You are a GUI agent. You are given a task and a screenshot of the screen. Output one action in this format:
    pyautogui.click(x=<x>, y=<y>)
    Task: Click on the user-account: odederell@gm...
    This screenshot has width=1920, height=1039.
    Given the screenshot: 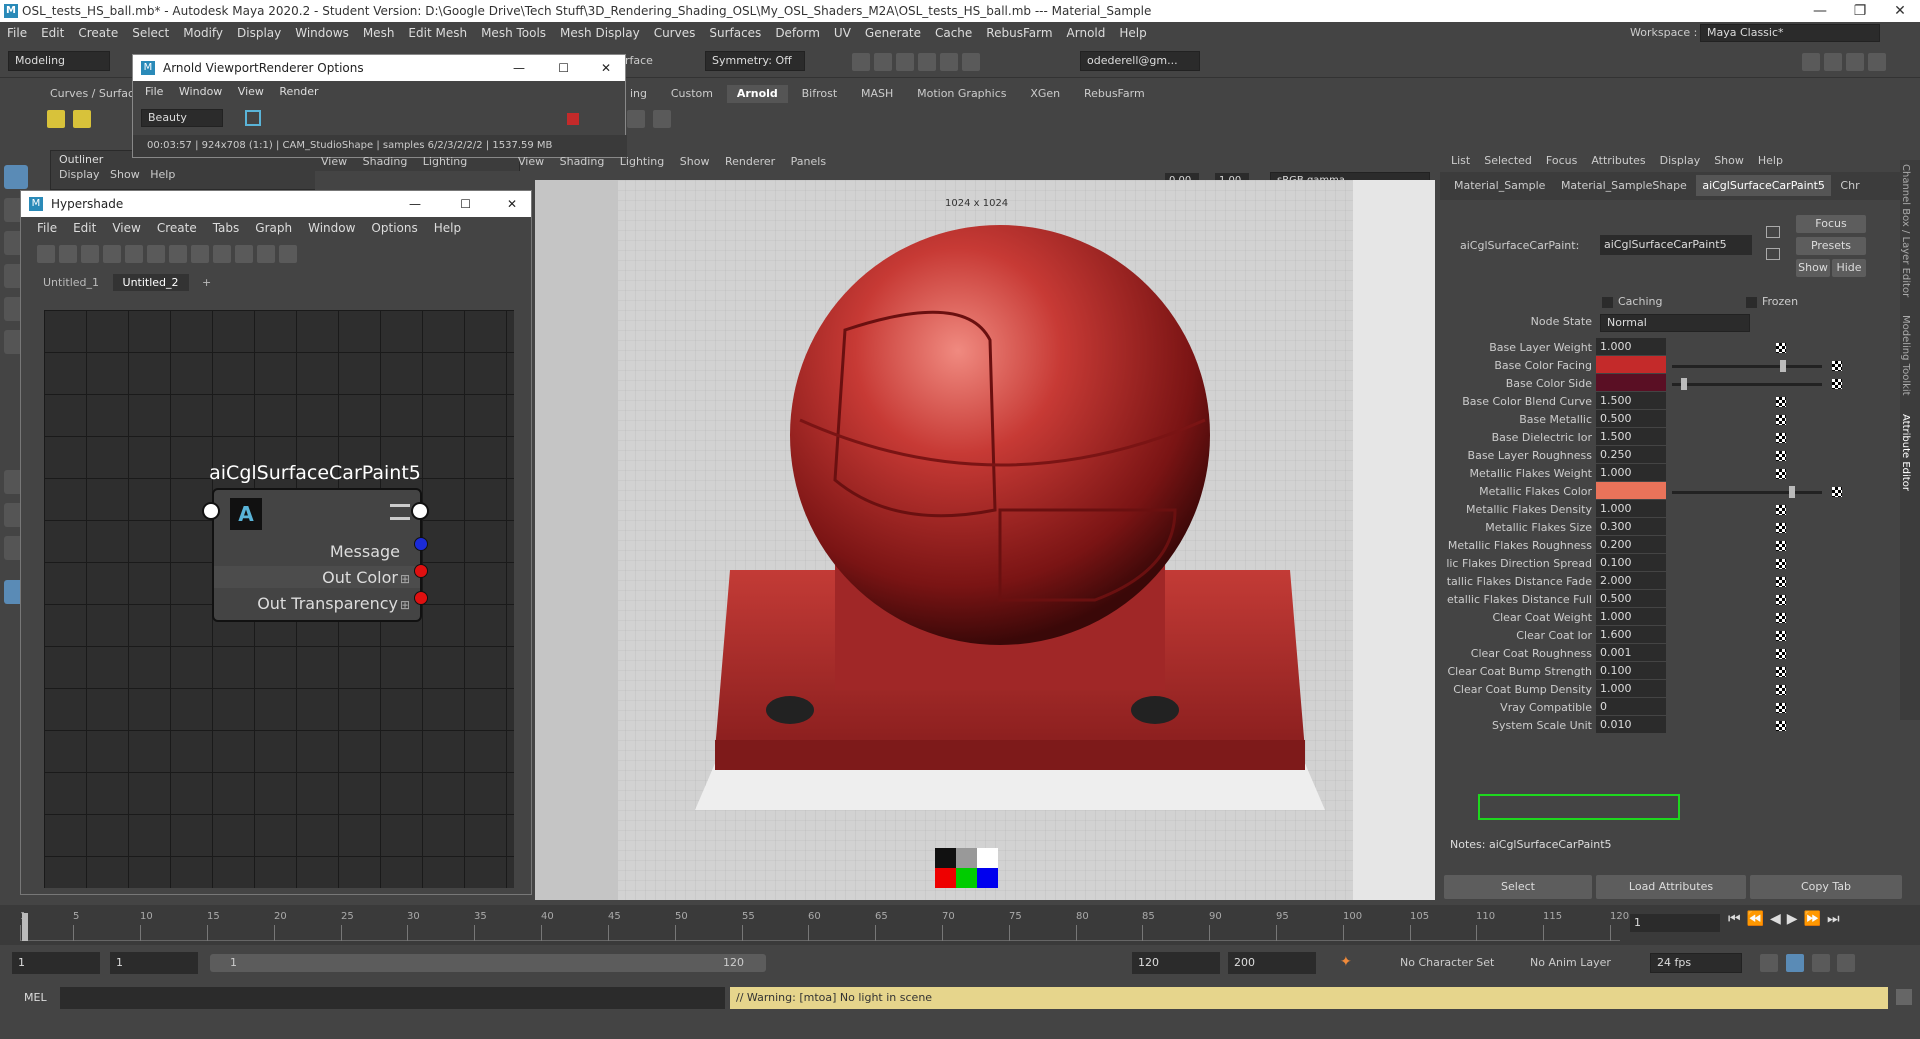 What is the action you would take?
    pyautogui.click(x=1140, y=61)
    